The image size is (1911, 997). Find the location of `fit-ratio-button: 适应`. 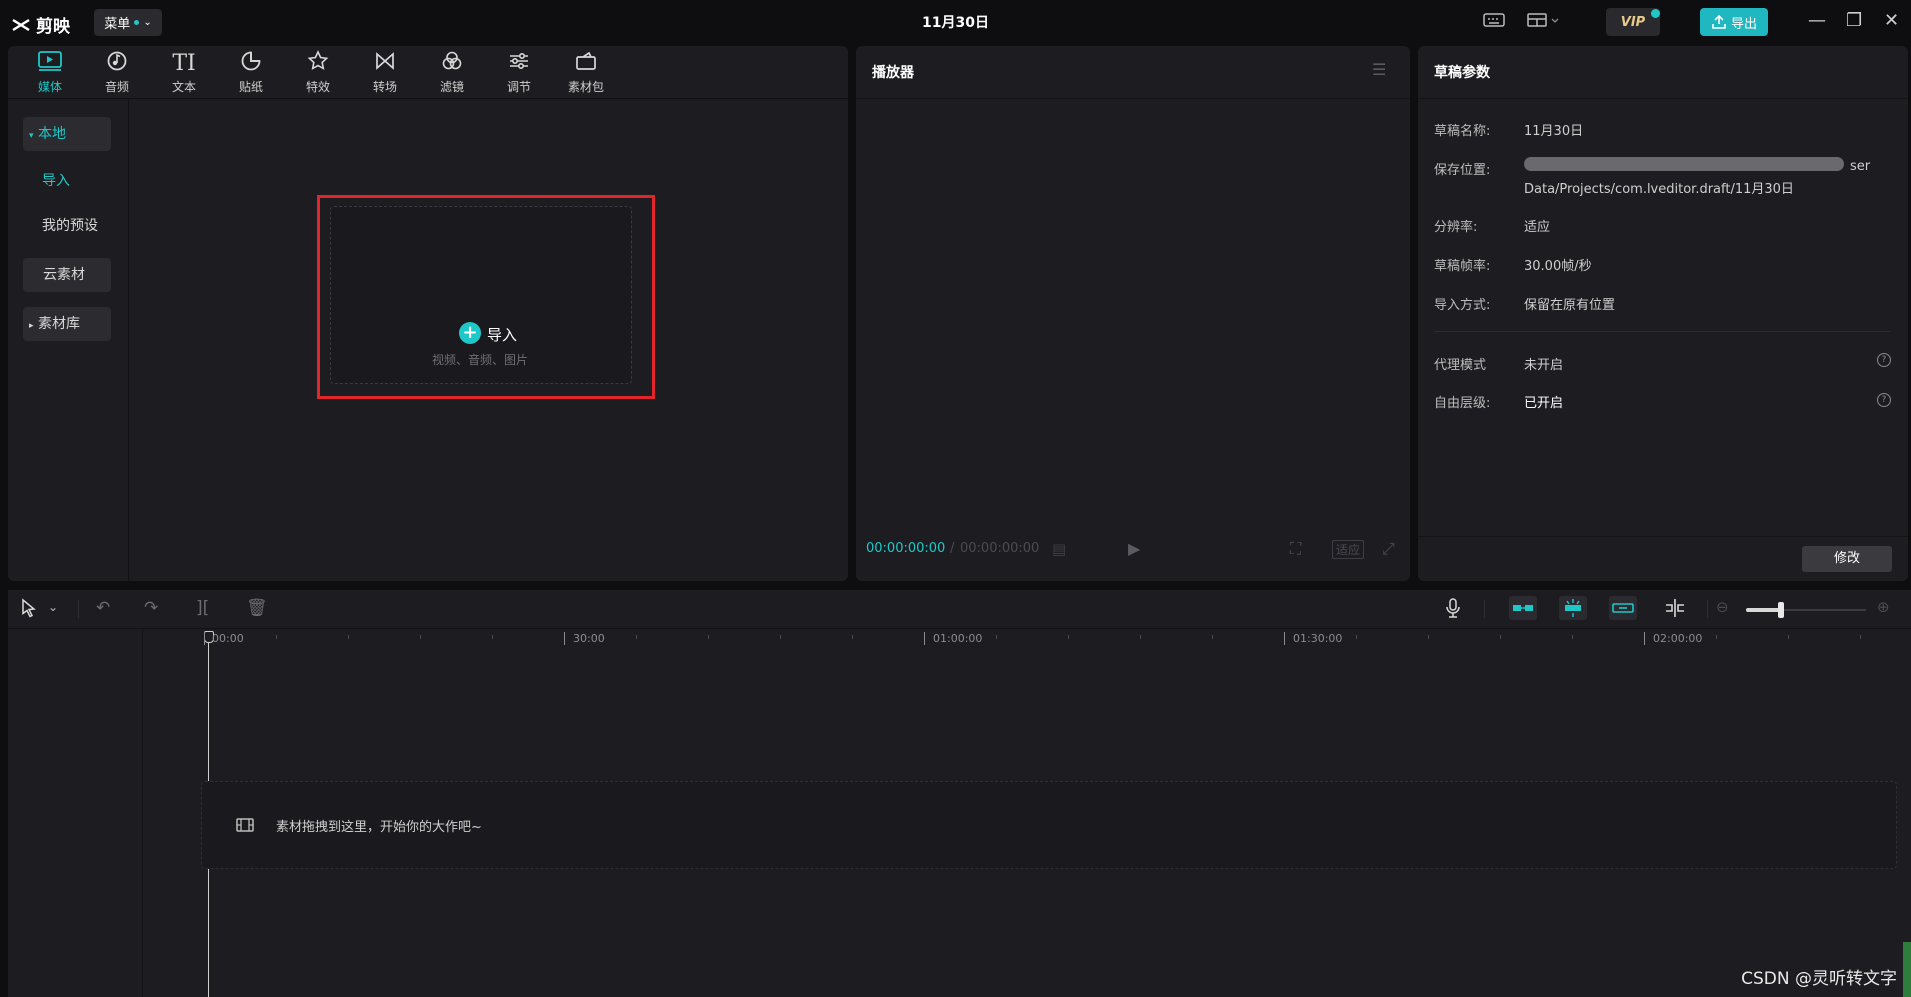

fit-ratio-button: 适应 is located at coordinates (1348, 549).